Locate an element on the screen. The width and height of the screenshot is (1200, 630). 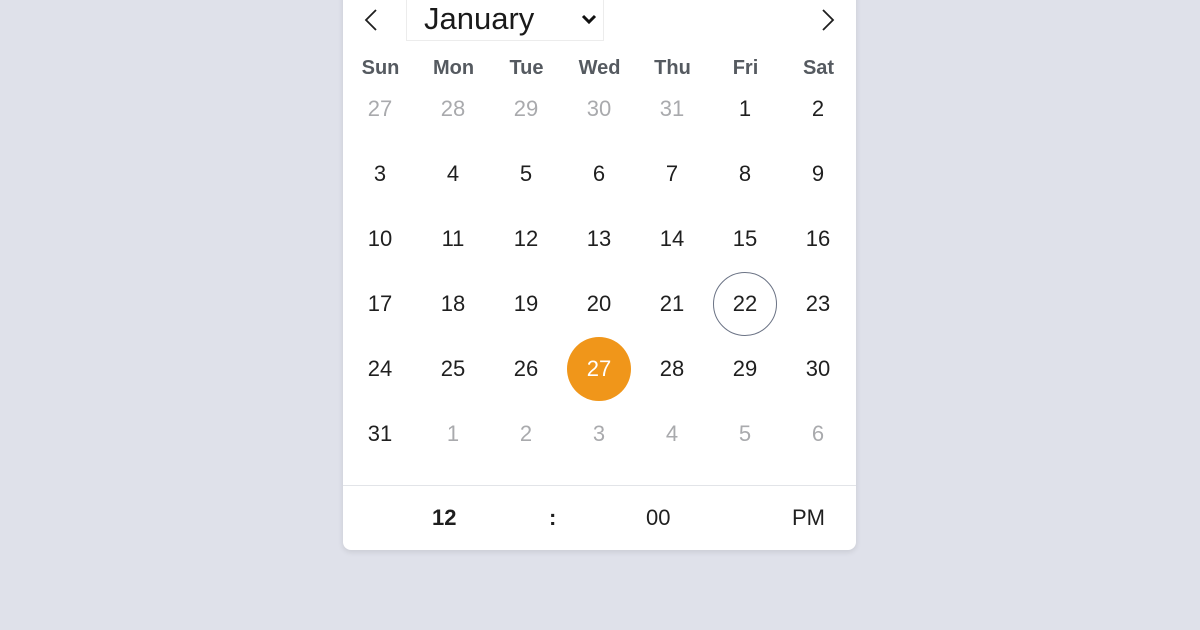
day-cell: 7 is located at coordinates (672, 174).